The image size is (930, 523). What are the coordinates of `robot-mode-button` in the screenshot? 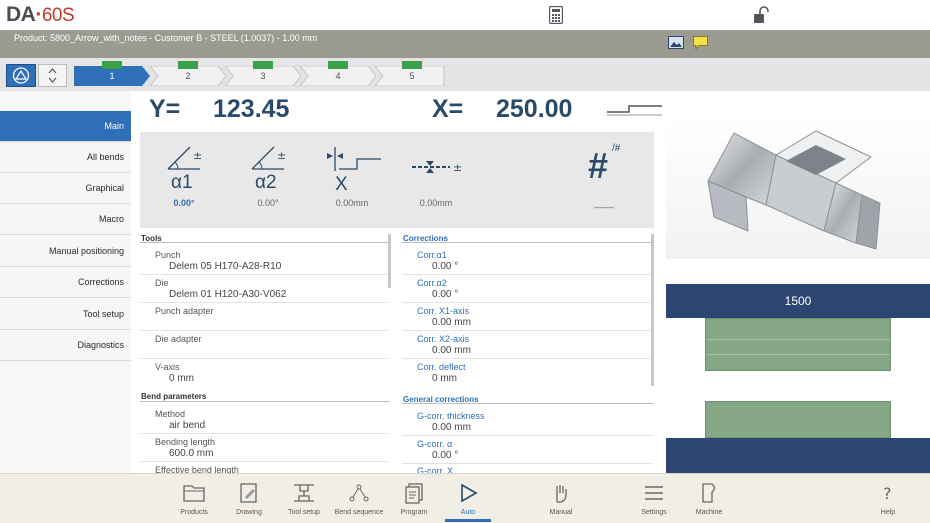 It's located at (21, 75).